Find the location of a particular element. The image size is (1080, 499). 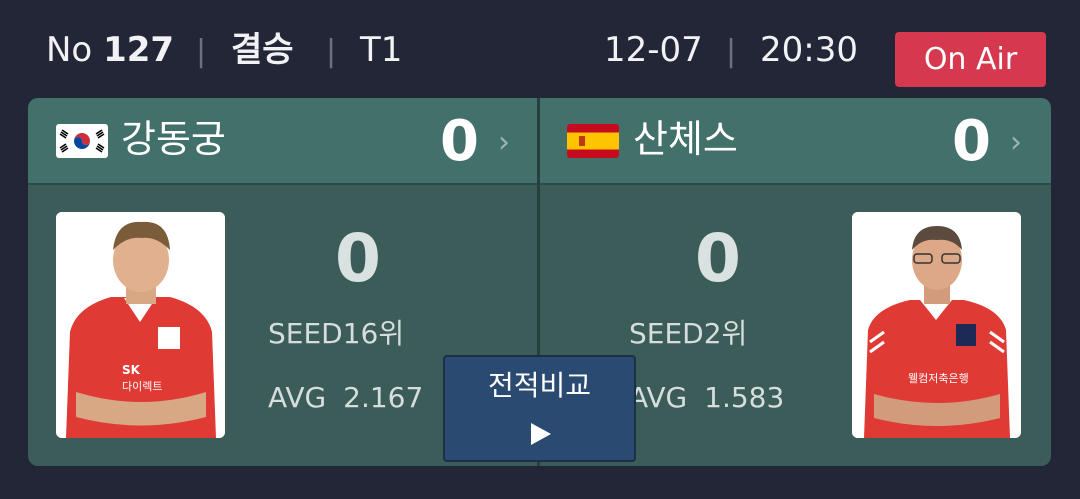

match-date: 12-07 is located at coordinates (653, 50).